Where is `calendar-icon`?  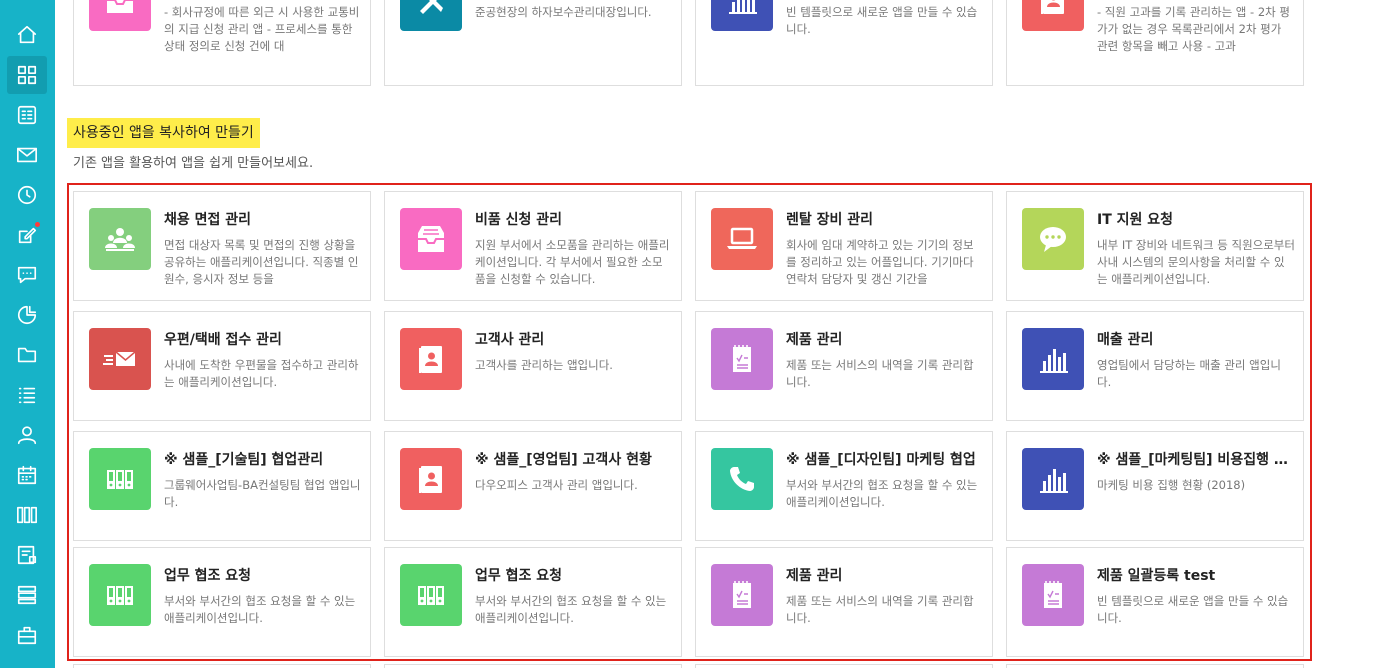
calendar-icon is located at coordinates (27, 475).